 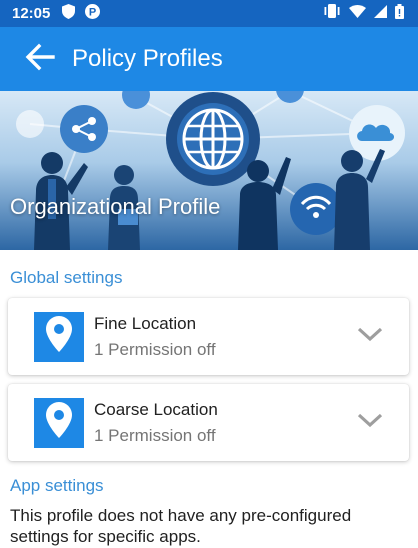 What do you see at coordinates (57, 485) in the screenshot?
I see `app-settings-heading: App settings` at bounding box center [57, 485].